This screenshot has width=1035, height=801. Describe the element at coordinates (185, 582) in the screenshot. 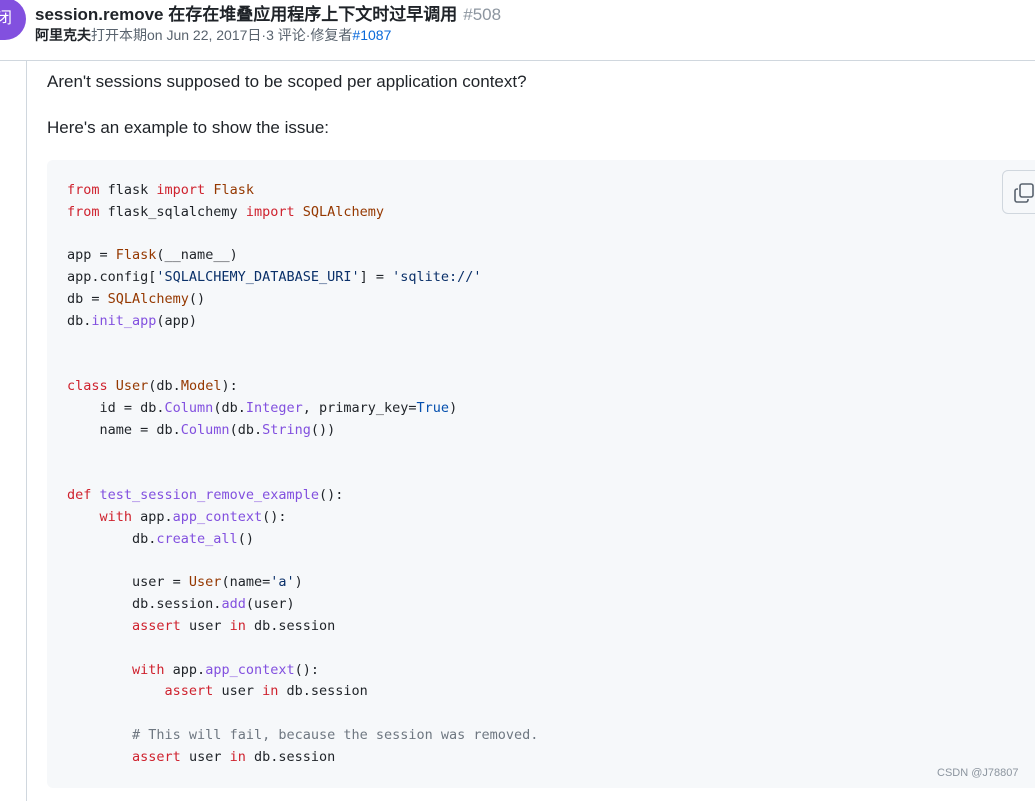

I see `code-line: user = User(name='a')` at that location.